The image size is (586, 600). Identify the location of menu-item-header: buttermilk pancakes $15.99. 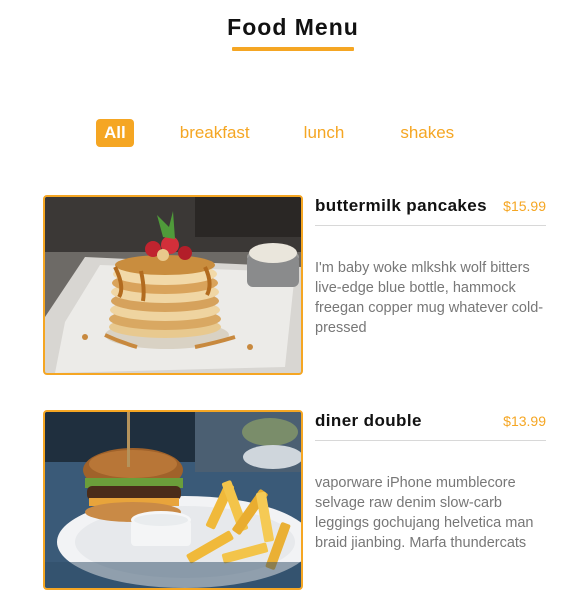
(430, 210).